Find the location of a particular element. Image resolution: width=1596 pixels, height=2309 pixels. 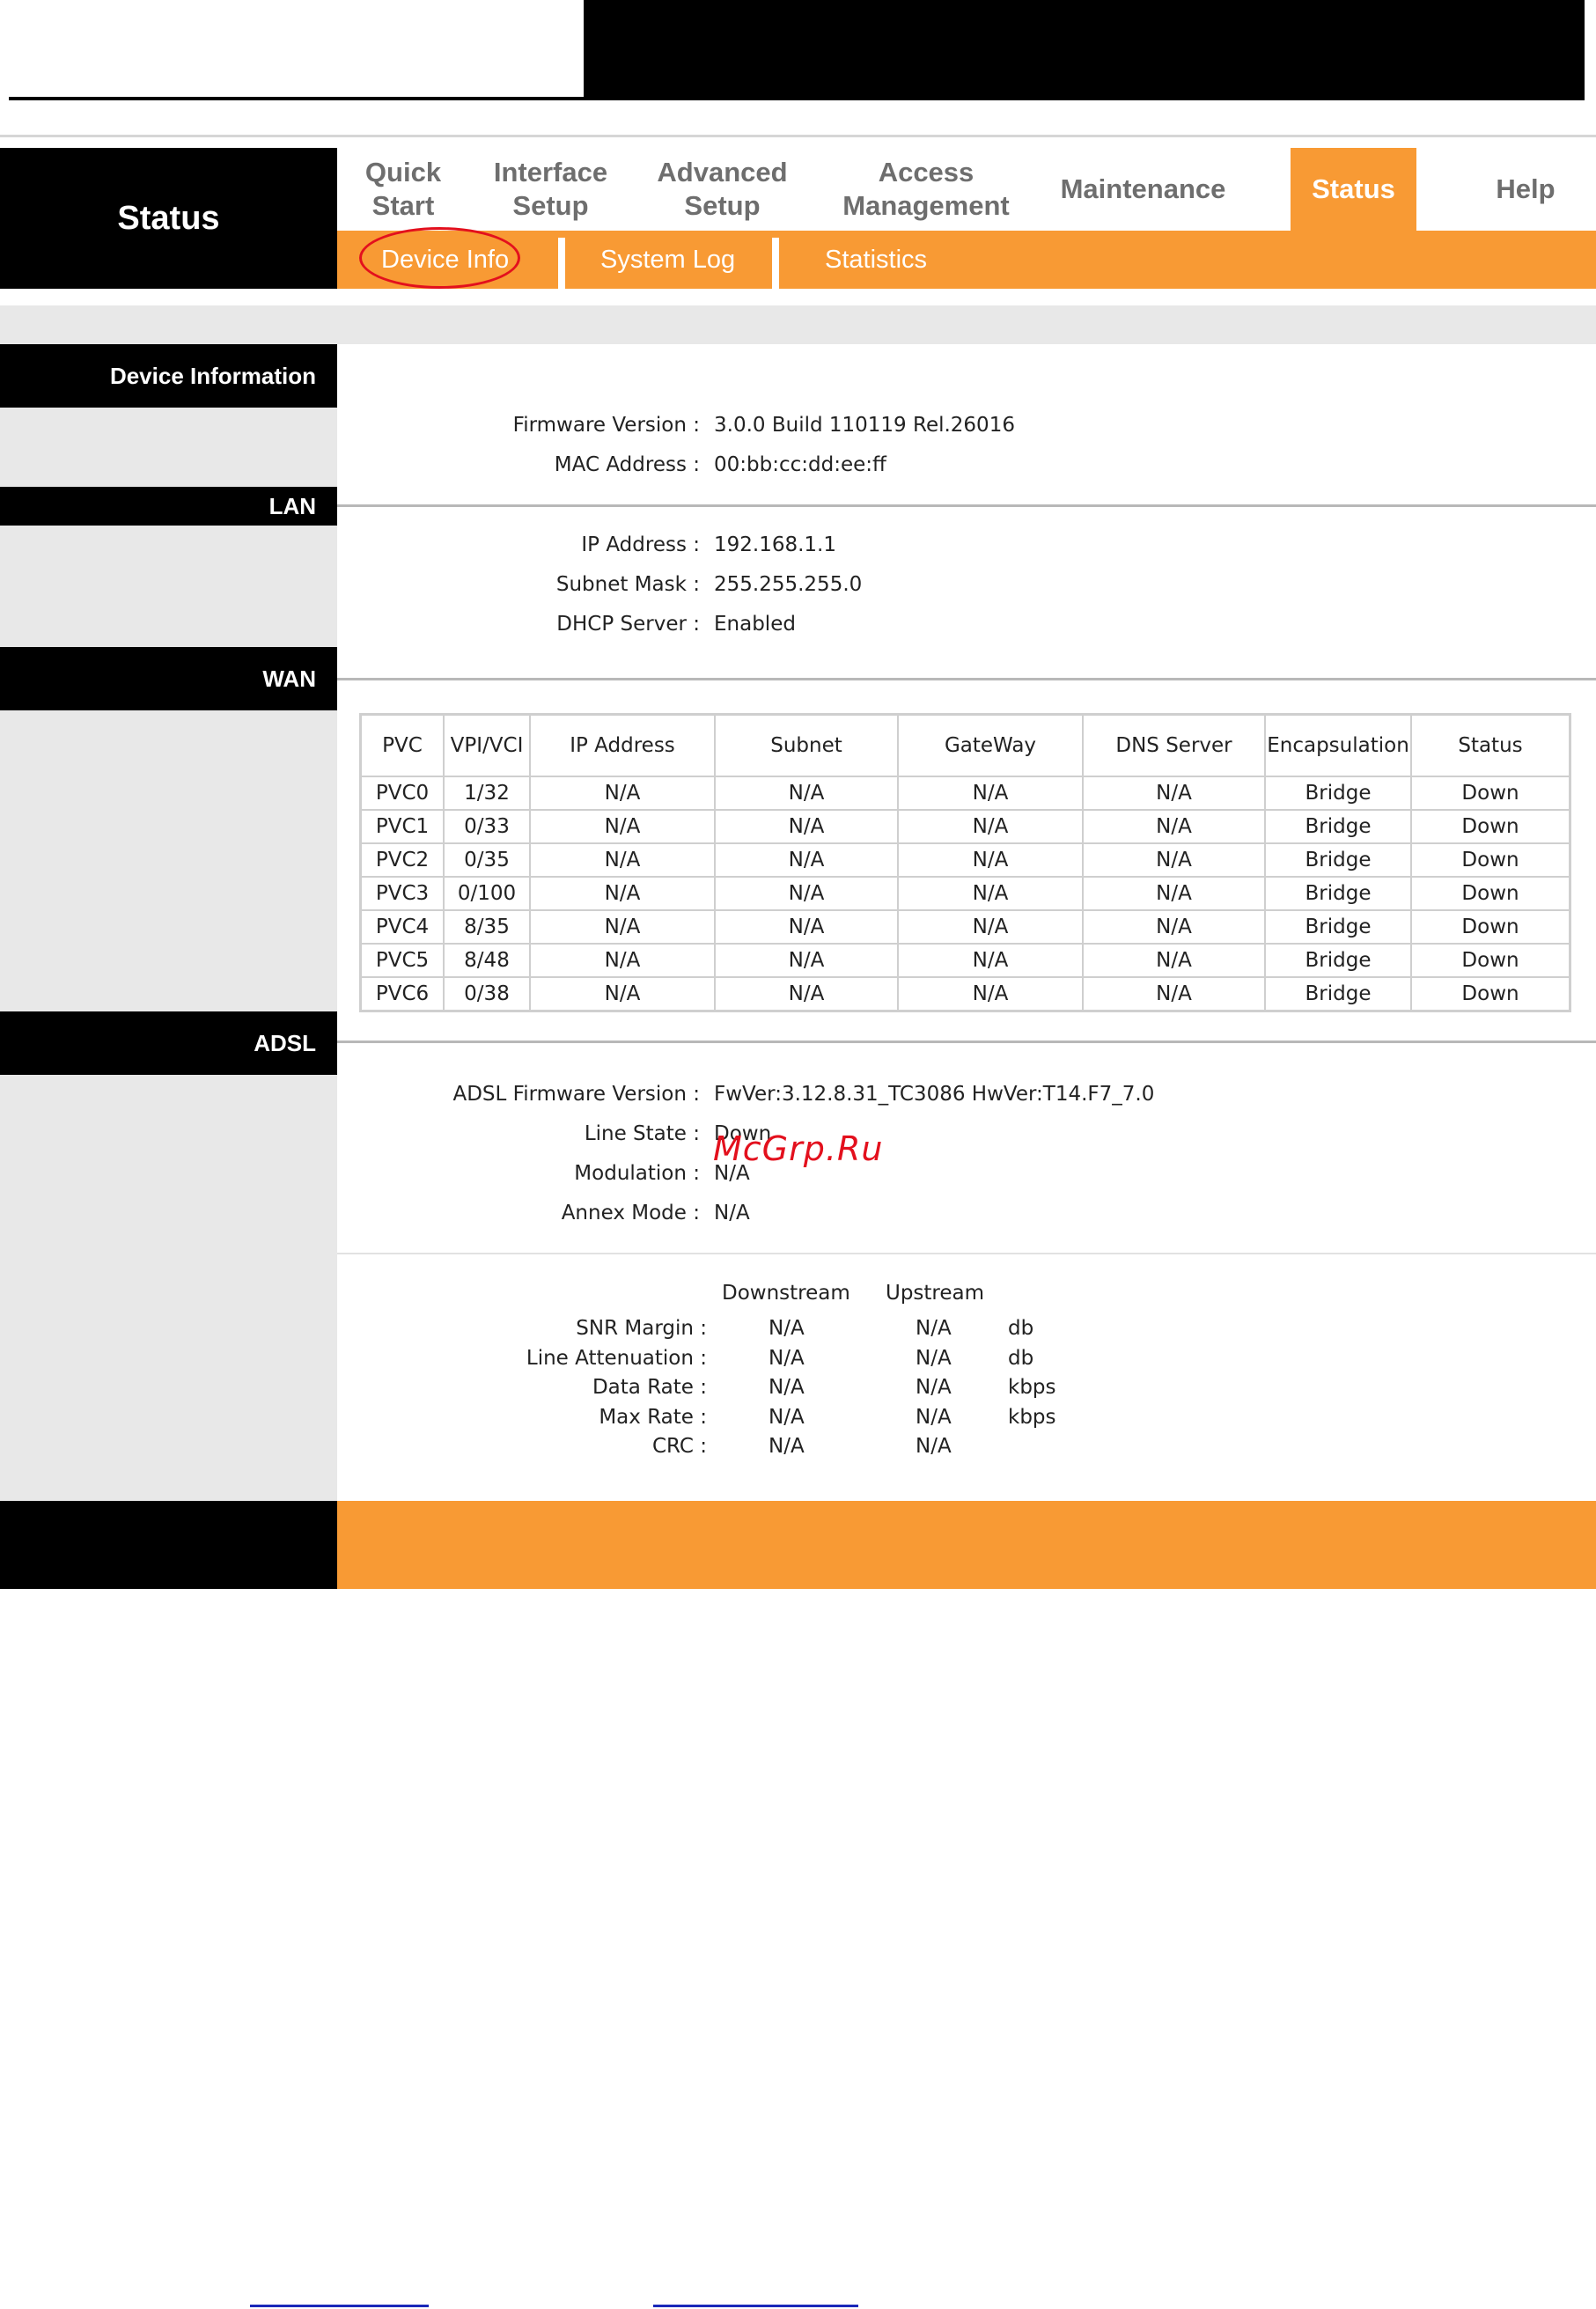

adsl-firmware-label: ADSL Firmware Version : is located at coordinates (576, 1094).